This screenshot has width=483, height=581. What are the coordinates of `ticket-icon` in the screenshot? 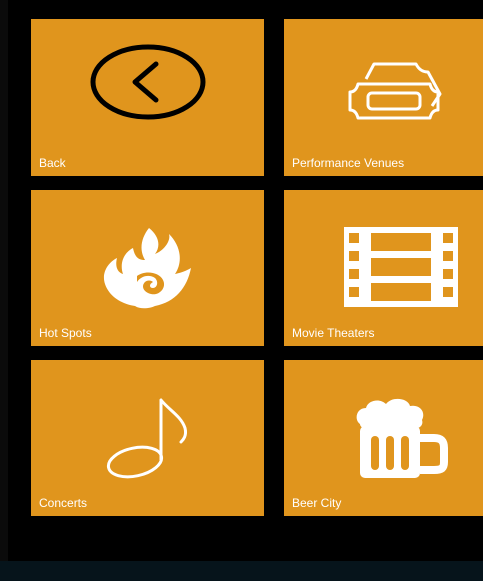 It's located at (395, 91).